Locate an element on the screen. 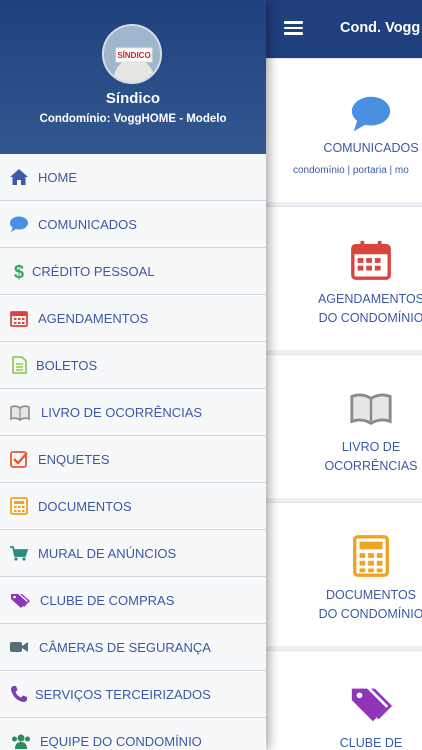  menu-item-label: COMUNICADOS is located at coordinates (87, 224).